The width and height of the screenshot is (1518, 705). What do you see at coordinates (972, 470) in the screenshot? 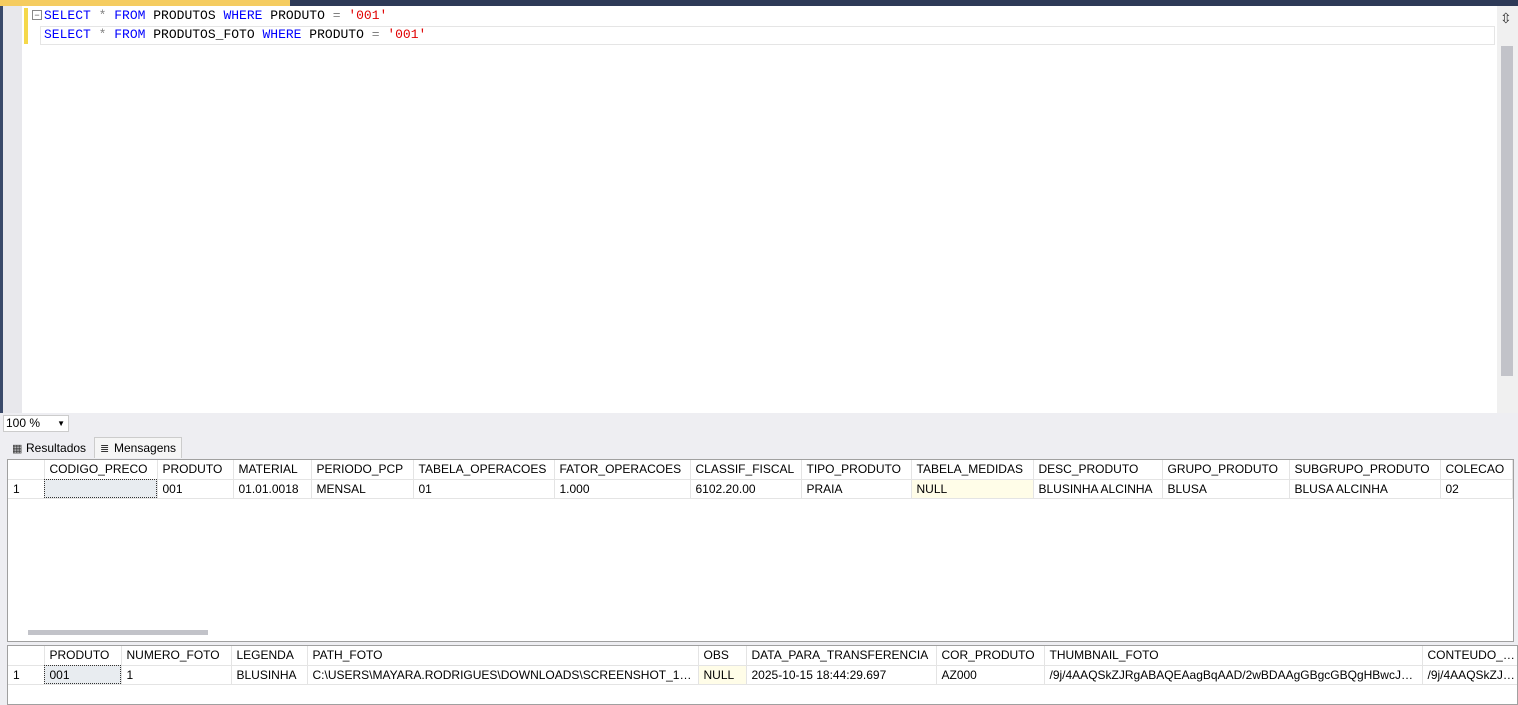
I see `column-header: TABELA_MEDIDAS` at bounding box center [972, 470].